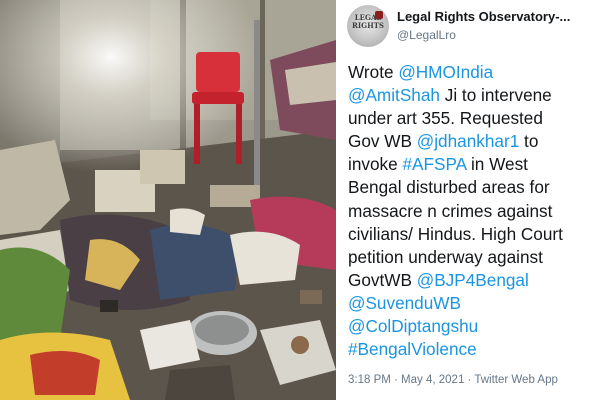 This screenshot has height=400, width=600. I want to click on tweet-line: Wrote @HMOIndia, so click(472, 72).